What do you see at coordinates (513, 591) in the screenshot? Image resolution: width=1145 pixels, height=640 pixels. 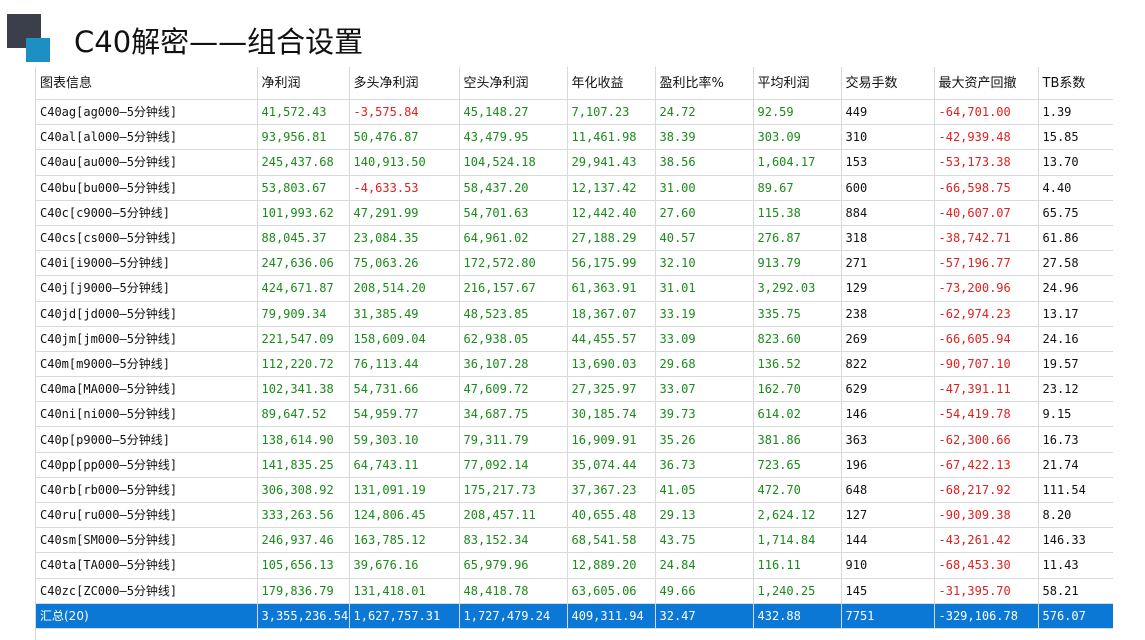 I see `cell-short-net-profit: 48,418.78` at bounding box center [513, 591].